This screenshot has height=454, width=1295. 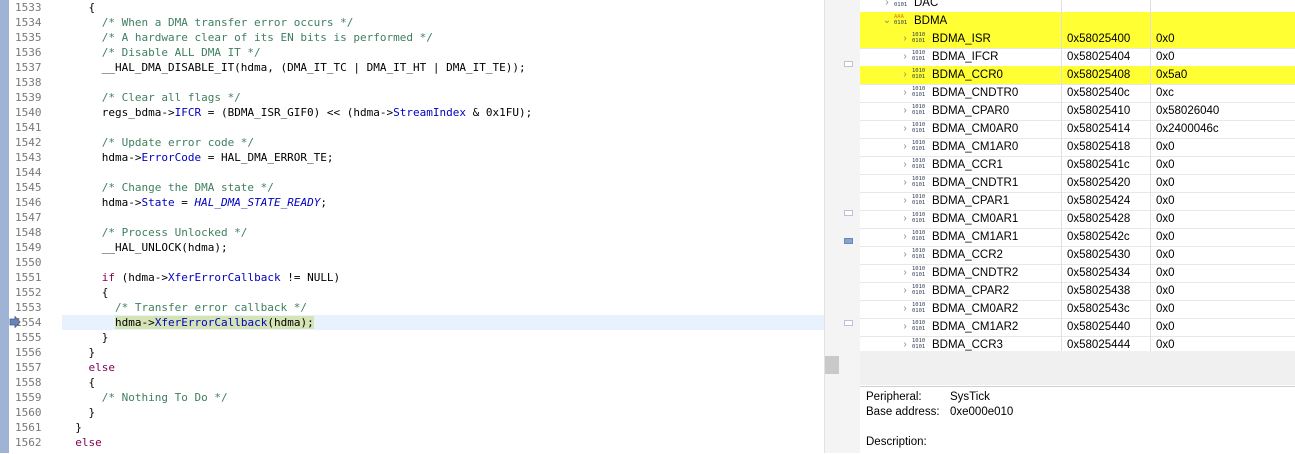 I want to click on register-name-cell: › 1010 0101 BDMA_CCR3, so click(x=961, y=343).